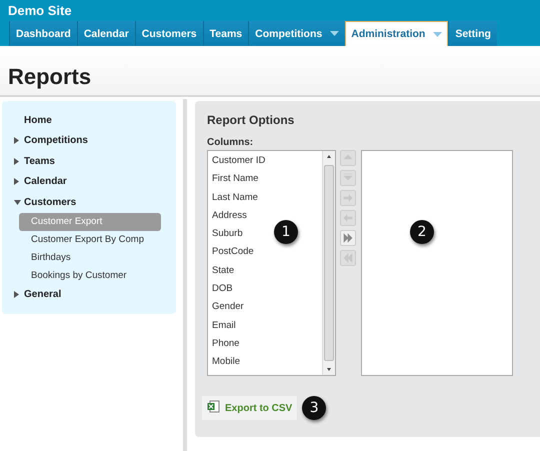  I want to click on callout-number: 2, so click(422, 232).